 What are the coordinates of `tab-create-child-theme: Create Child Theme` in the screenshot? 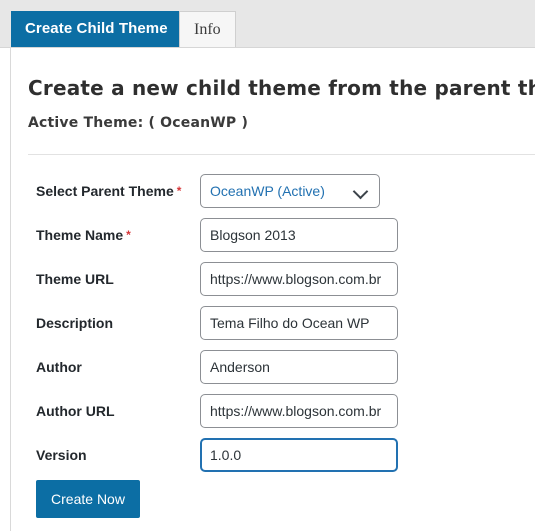 It's located at (96, 29).